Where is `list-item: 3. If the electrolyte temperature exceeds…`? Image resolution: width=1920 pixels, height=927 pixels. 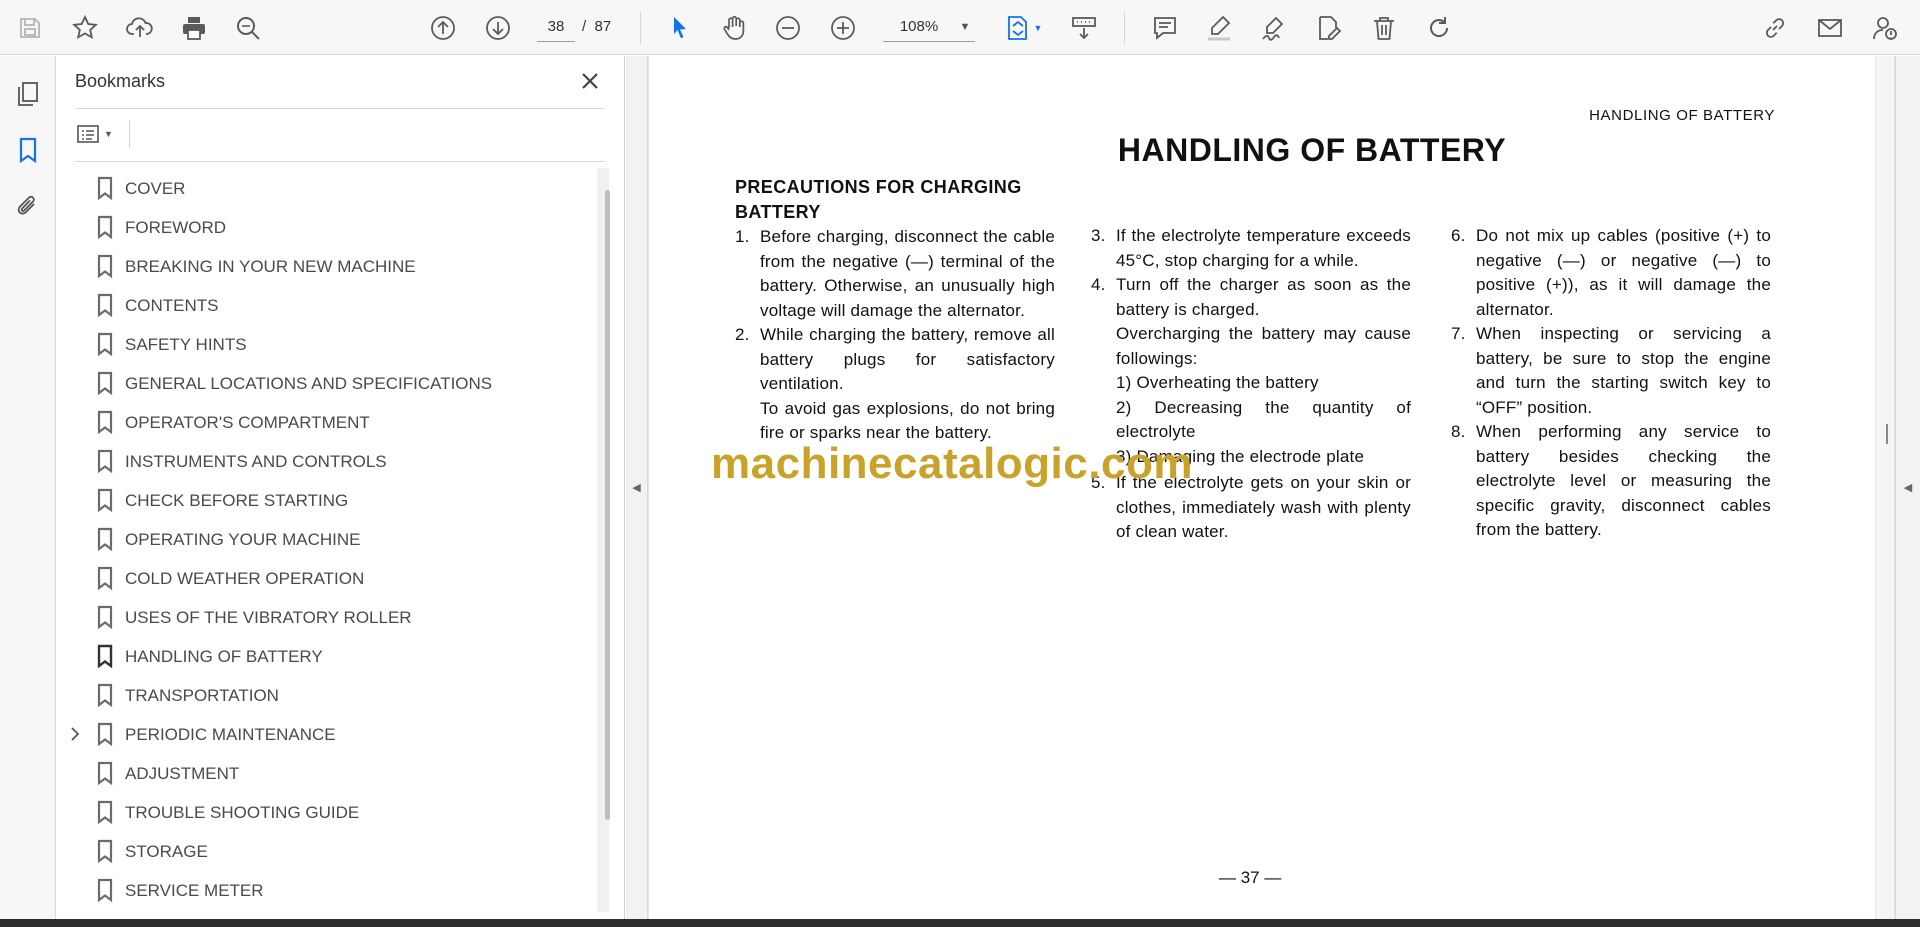
list-item: 3. If the electrolyte temperature exceeds… is located at coordinates (1251, 248).